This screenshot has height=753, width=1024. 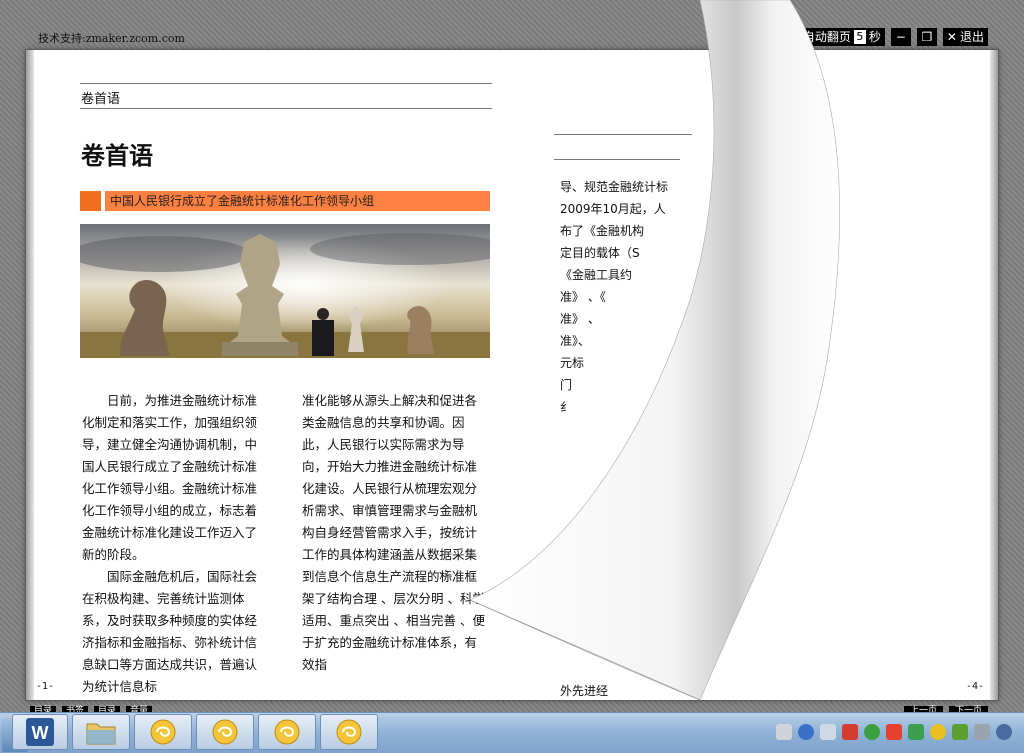 I want to click on right-page-bottom-text: 外先进经, so click(x=584, y=691).